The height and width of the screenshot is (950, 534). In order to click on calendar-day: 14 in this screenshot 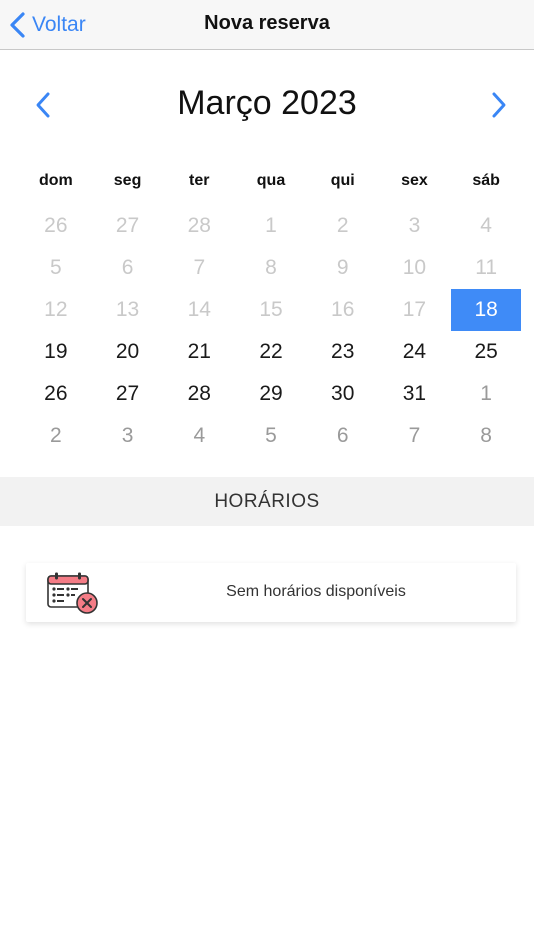, I will do `click(199, 310)`.